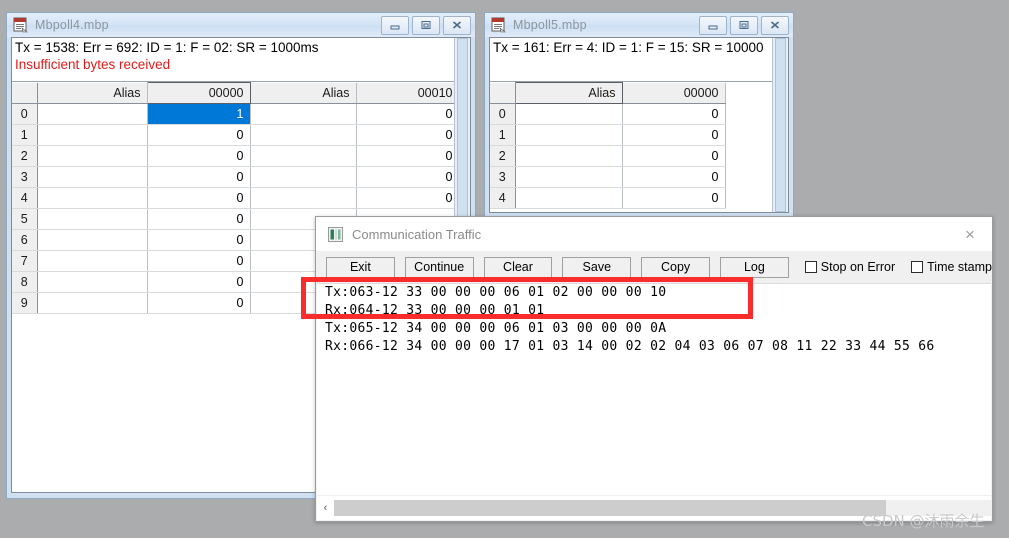 Image resolution: width=1009 pixels, height=538 pixels. I want to click on table-row: 30, so click(608, 177).